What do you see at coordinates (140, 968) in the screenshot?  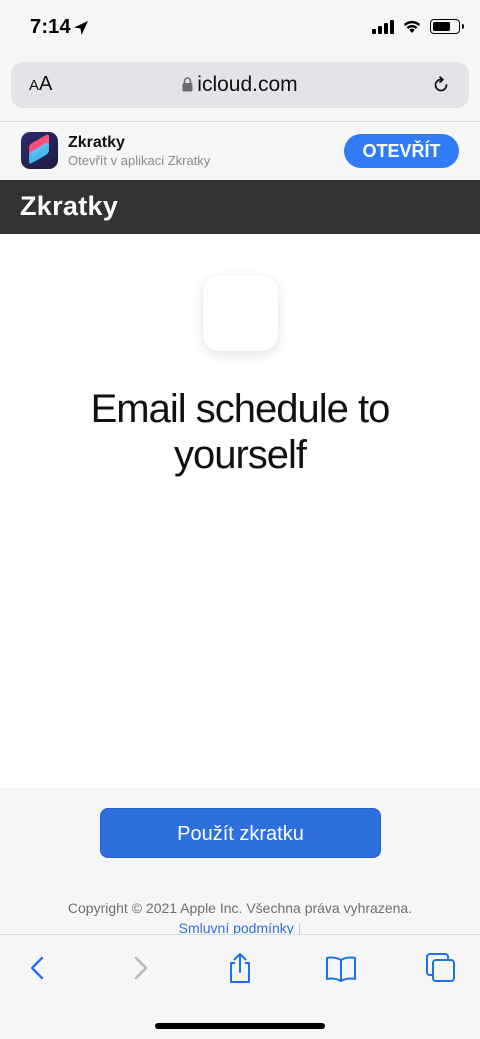 I see `forward-icon` at bounding box center [140, 968].